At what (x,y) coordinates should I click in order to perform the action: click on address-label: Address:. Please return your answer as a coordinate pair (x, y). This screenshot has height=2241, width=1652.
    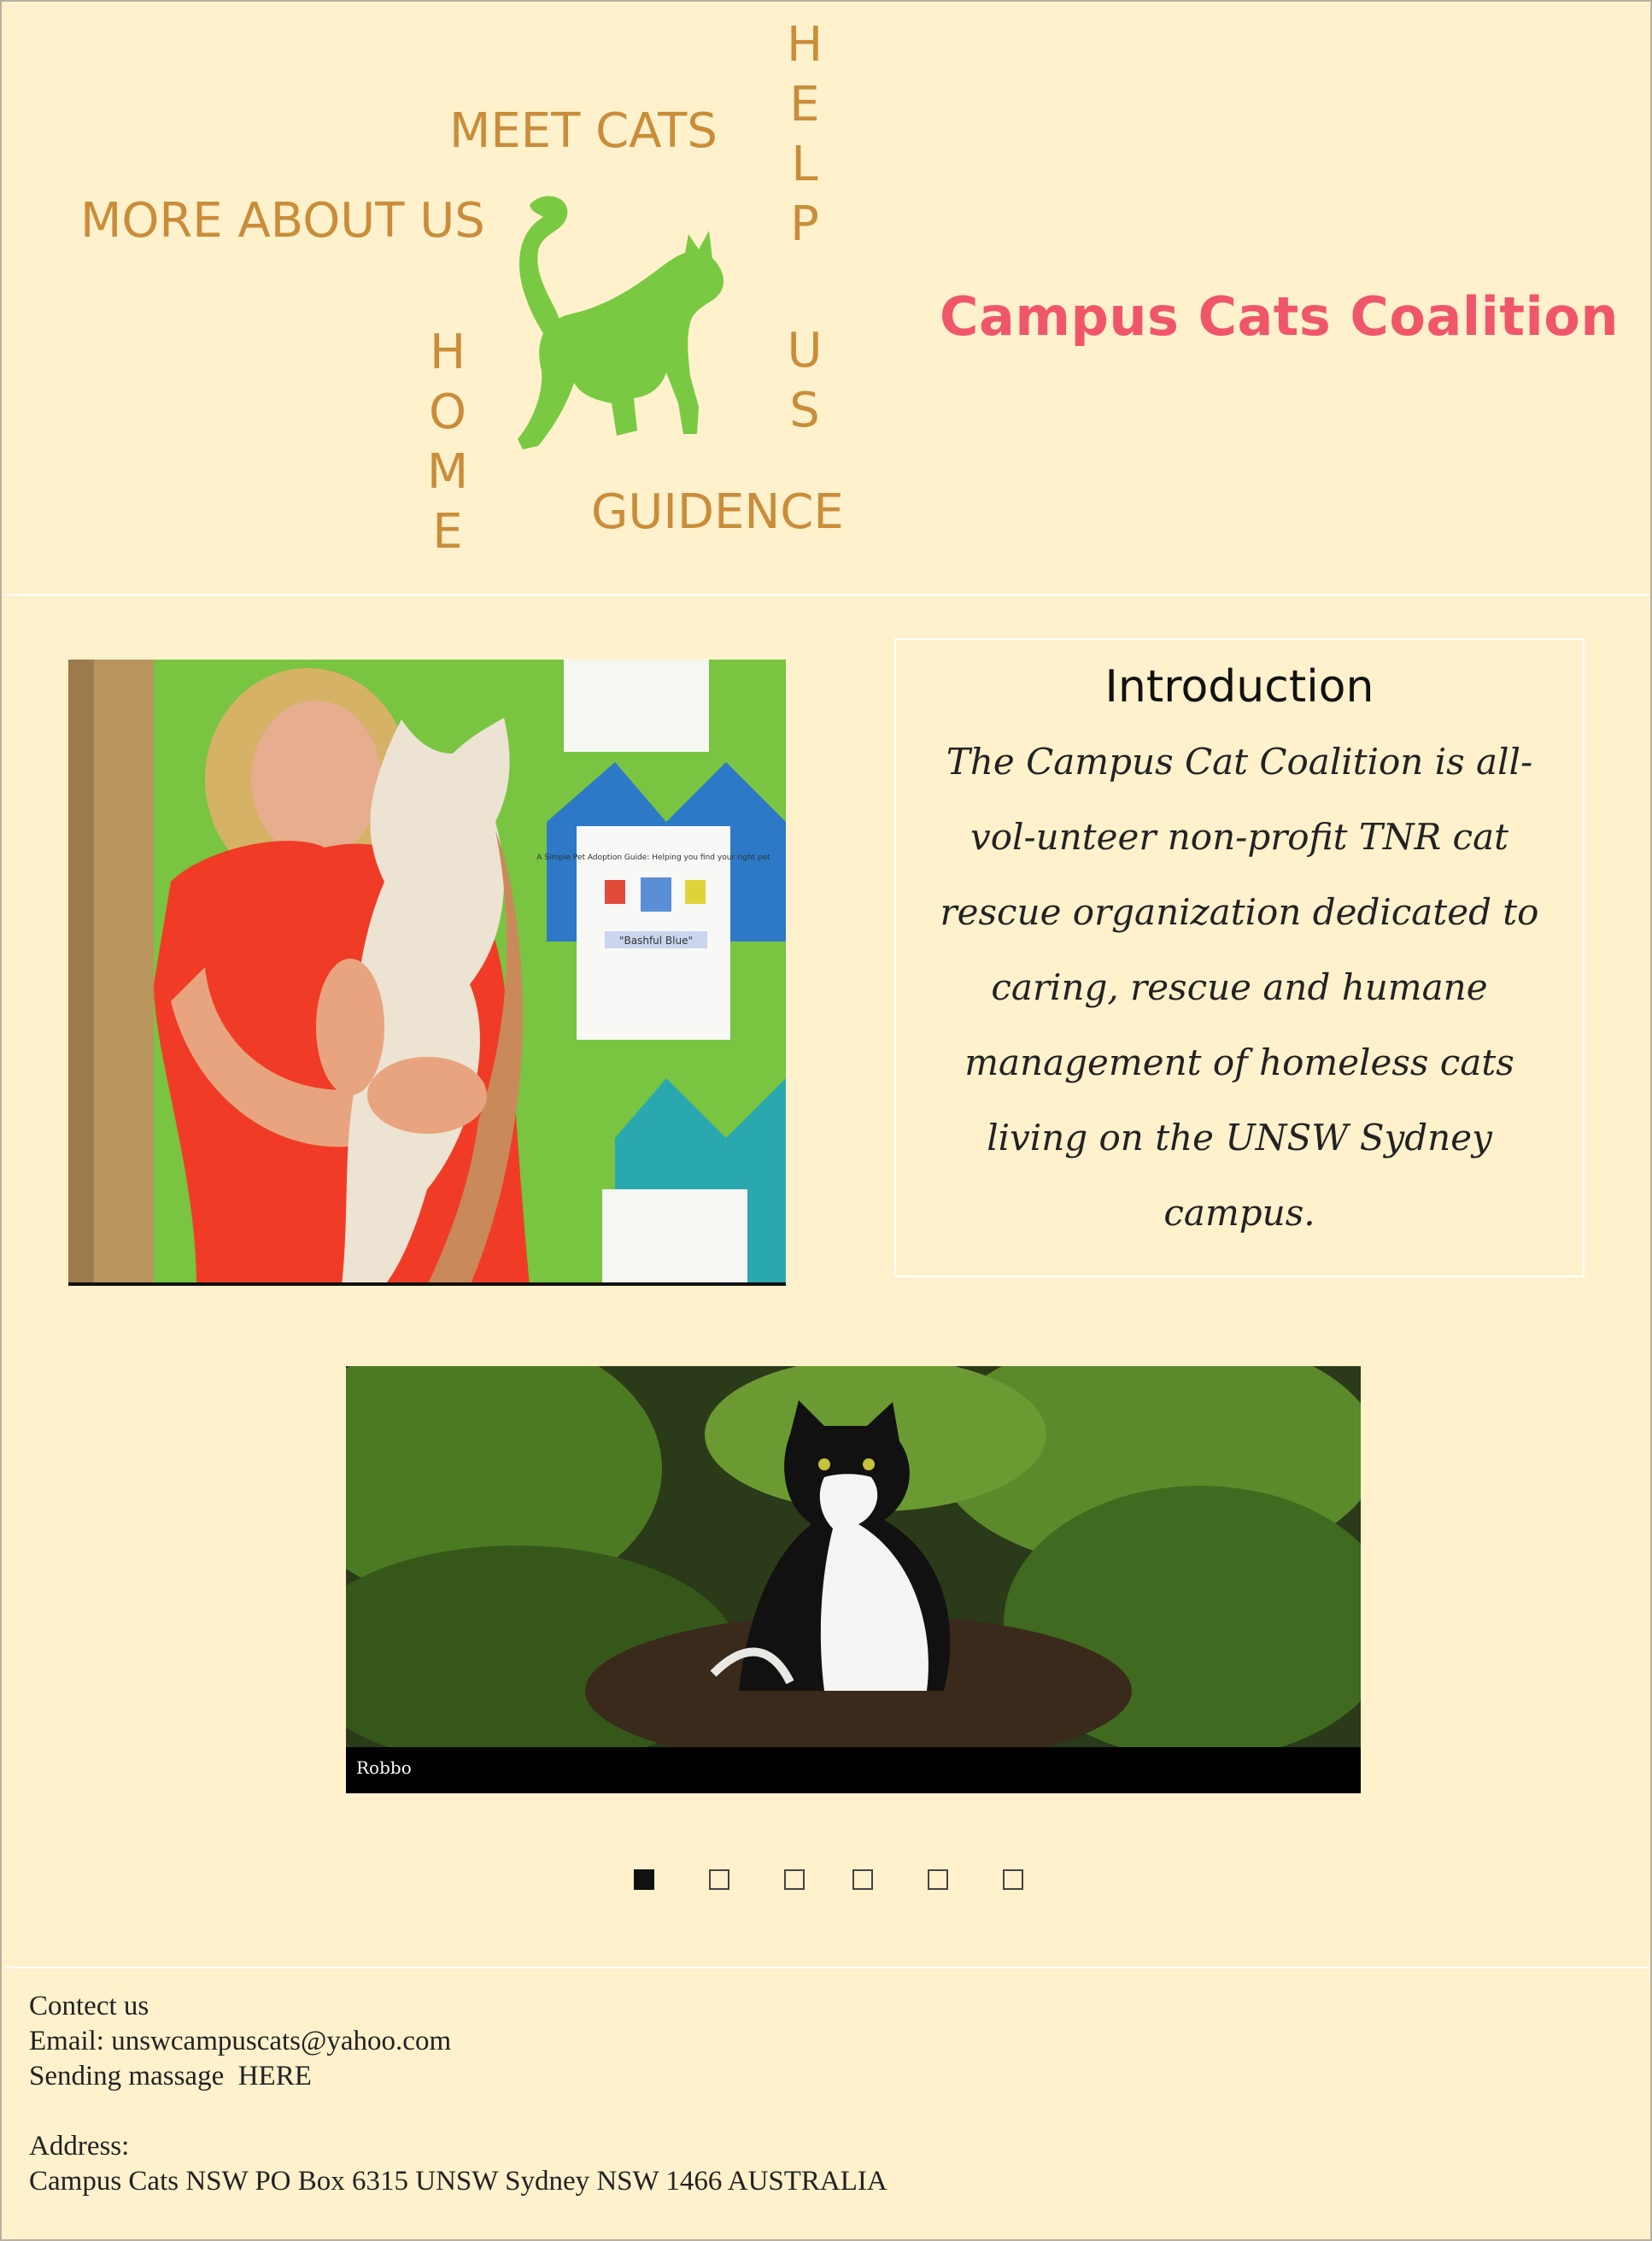
    Looking at the image, I should click on (79, 2146).